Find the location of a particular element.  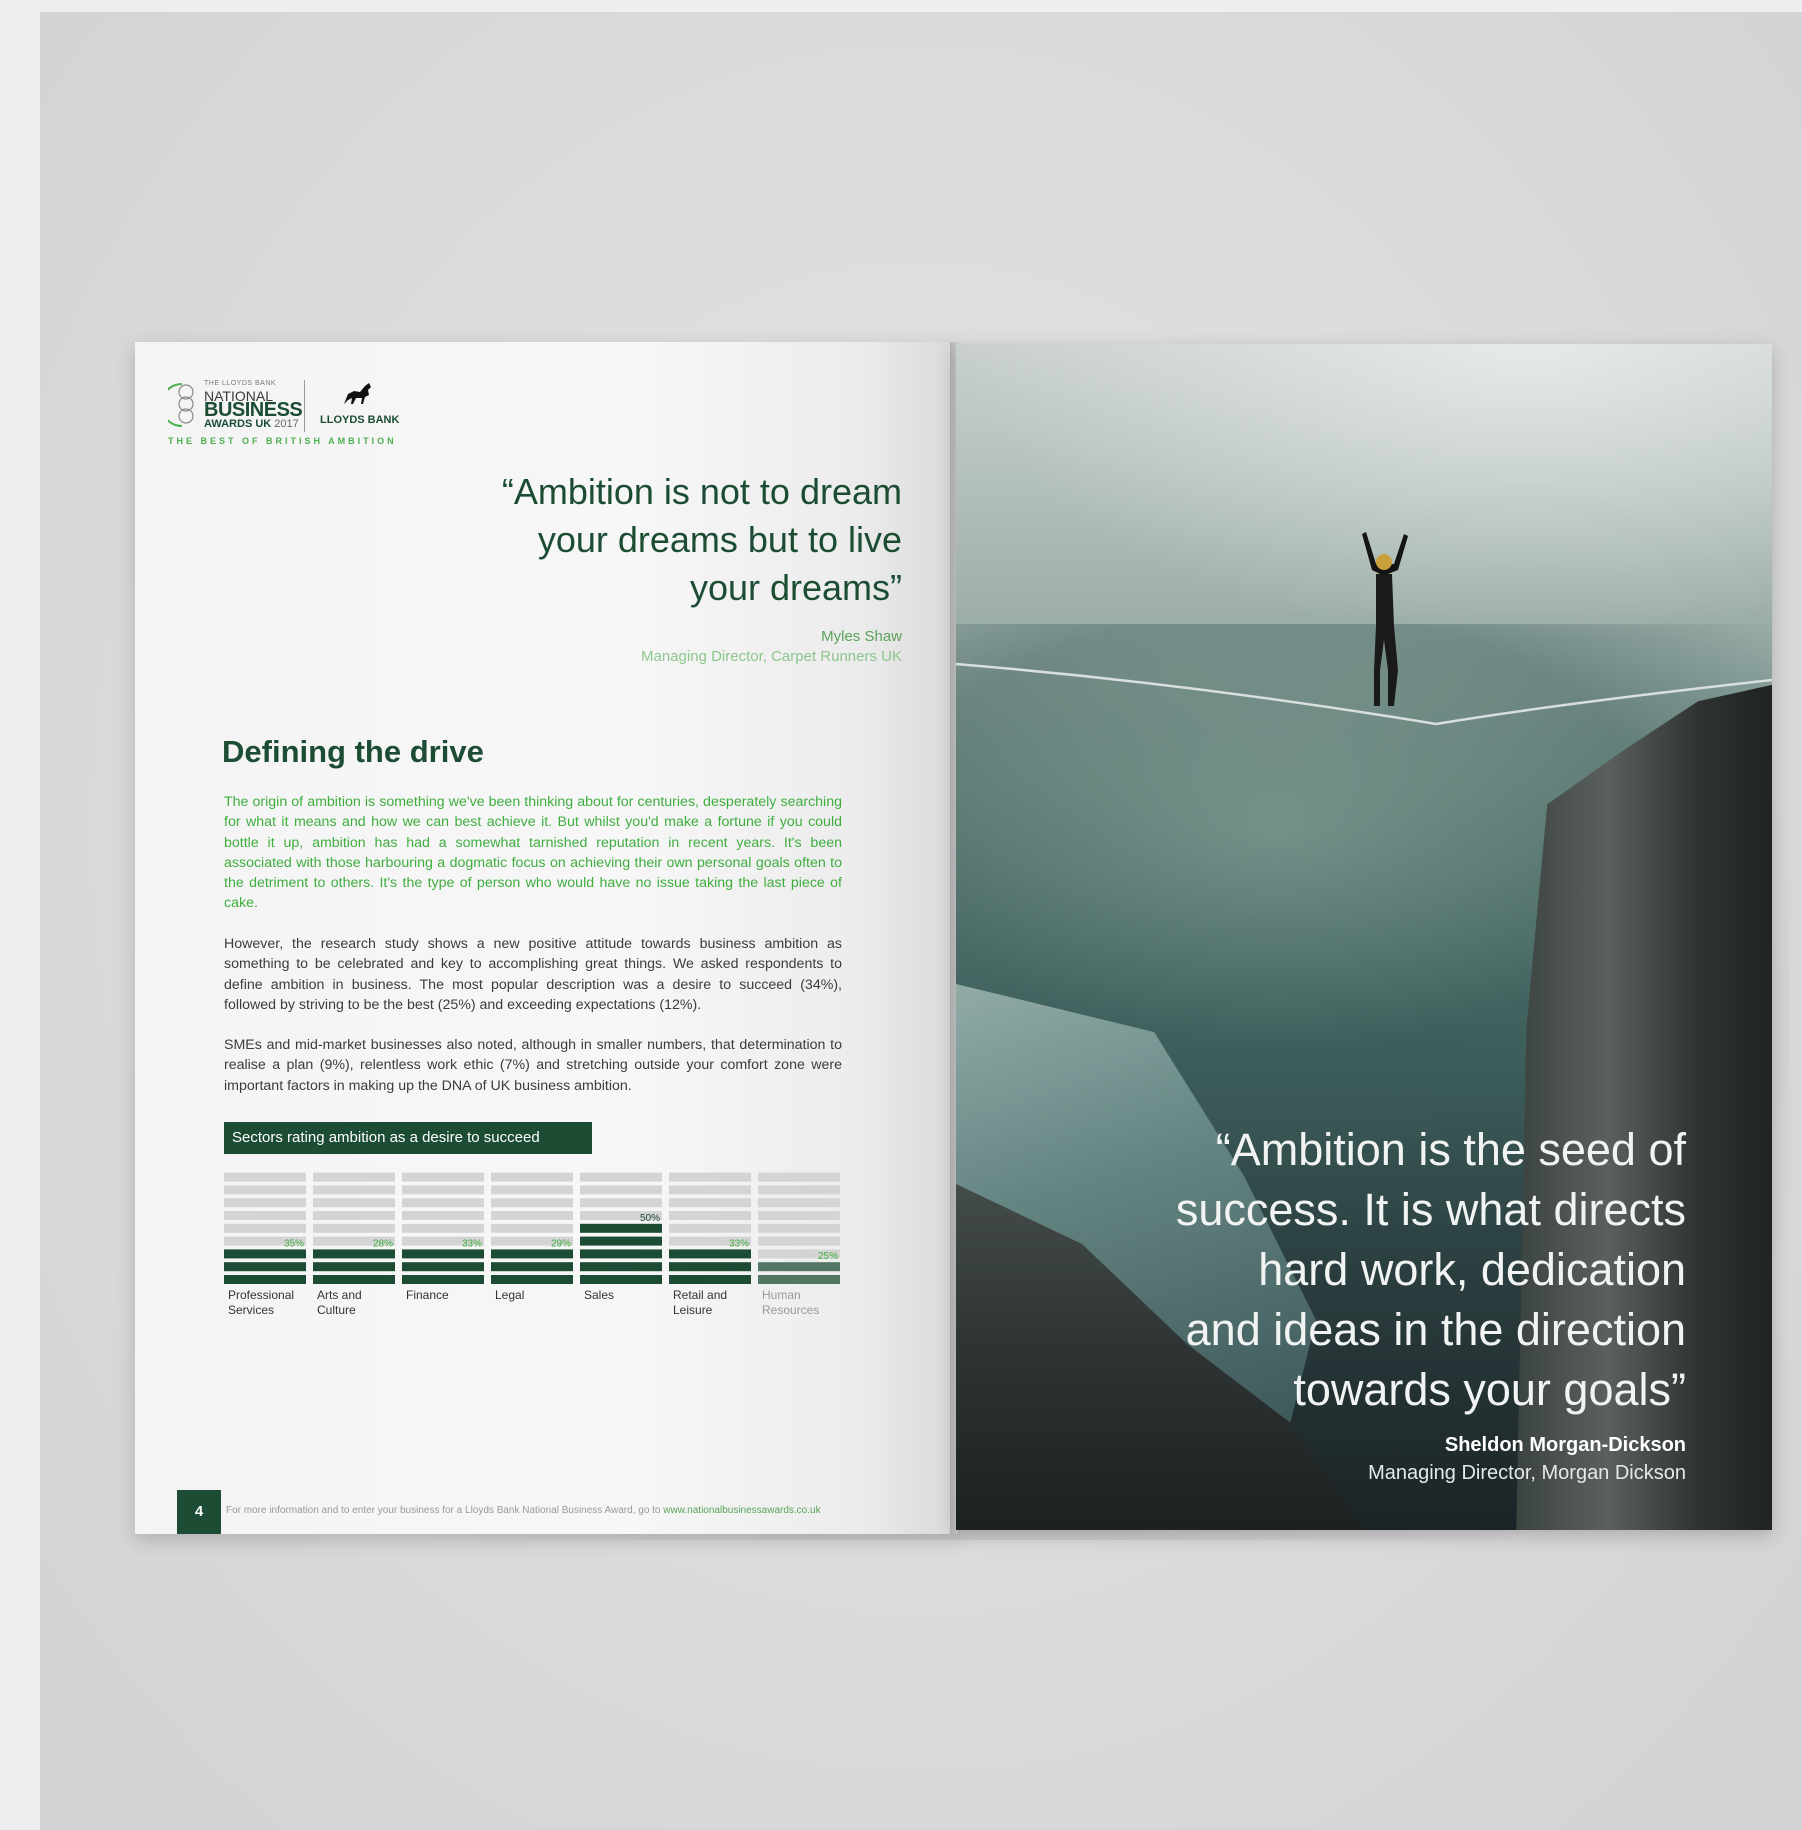

footer-link: www.nationalbusinessawards.co.uk is located at coordinates (741, 1510).